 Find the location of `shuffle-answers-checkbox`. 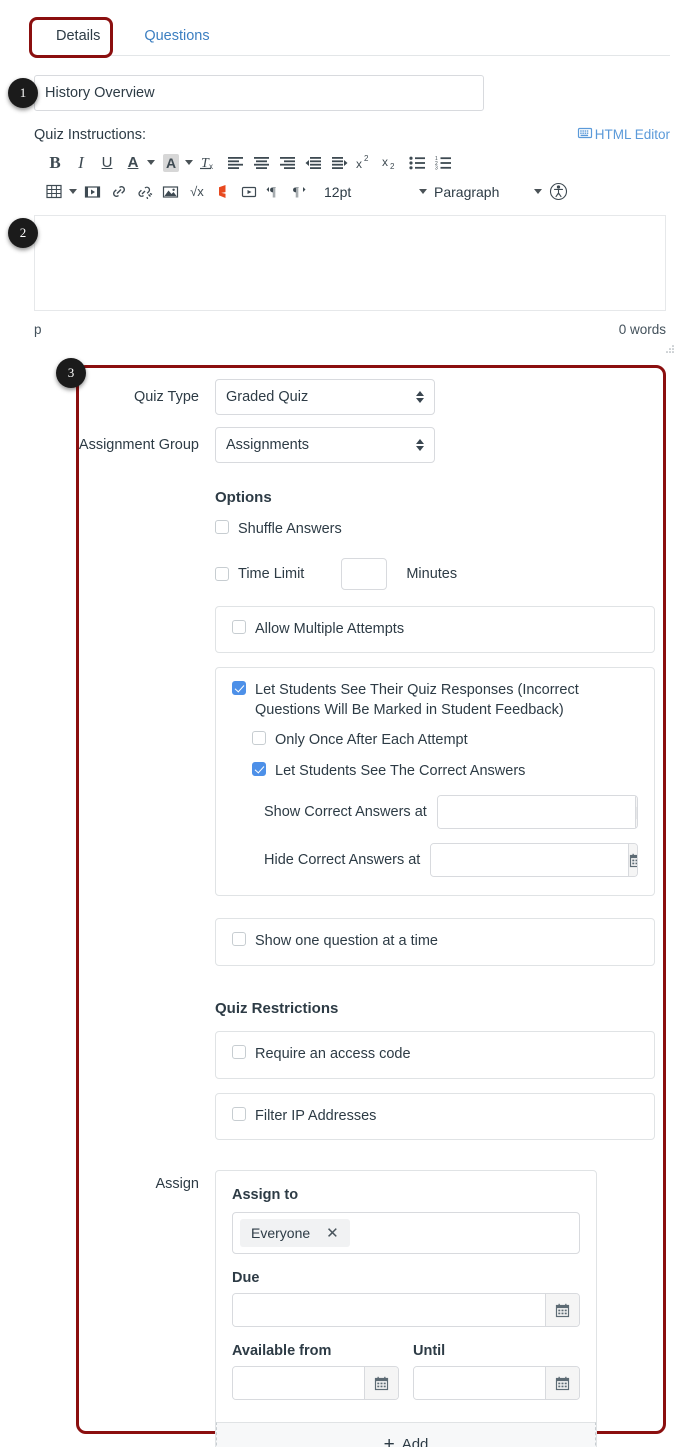

shuffle-answers-checkbox is located at coordinates (222, 527).